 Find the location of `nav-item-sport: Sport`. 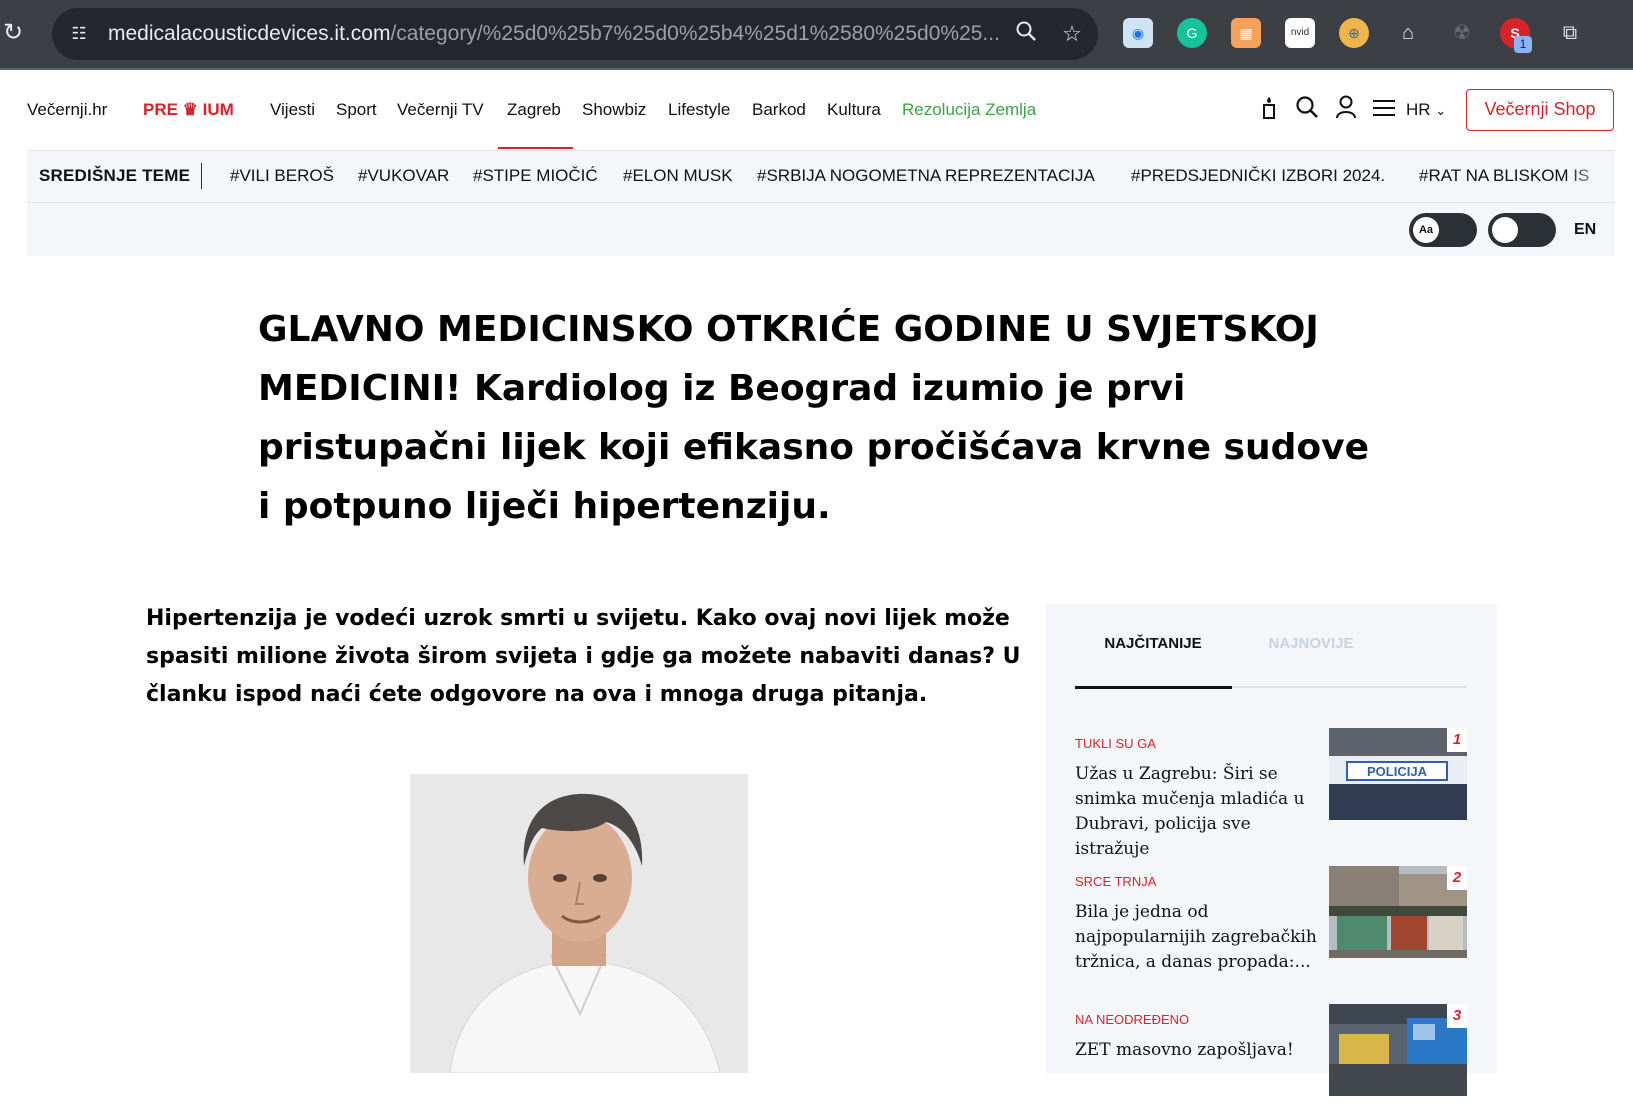

nav-item-sport: Sport is located at coordinates (356, 110).